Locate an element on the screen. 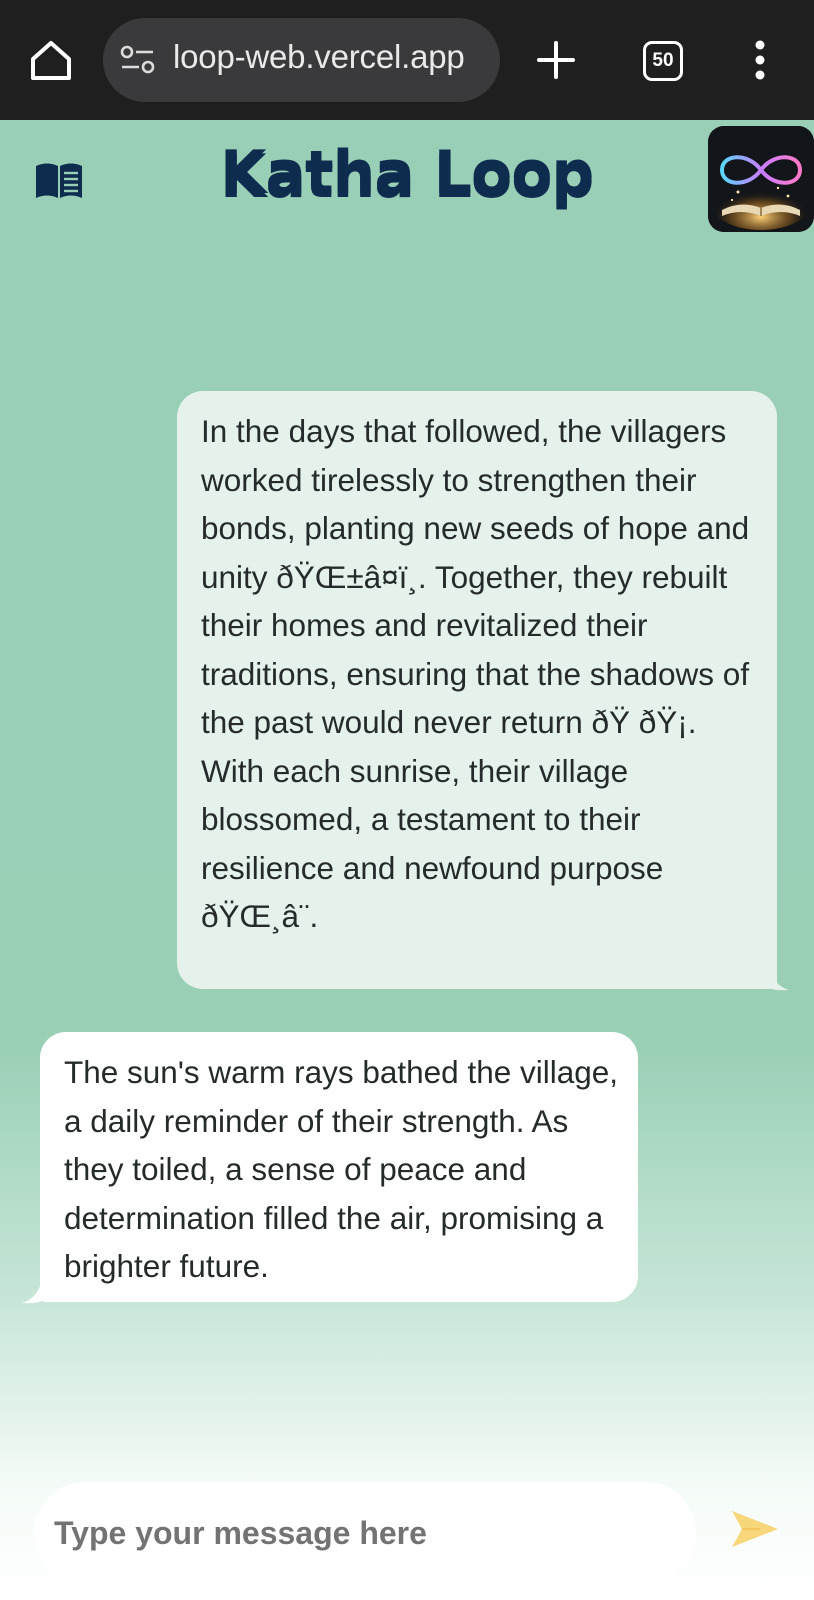 This screenshot has height=1600, width=814. tab-switcher-button: 50 is located at coordinates (663, 61).